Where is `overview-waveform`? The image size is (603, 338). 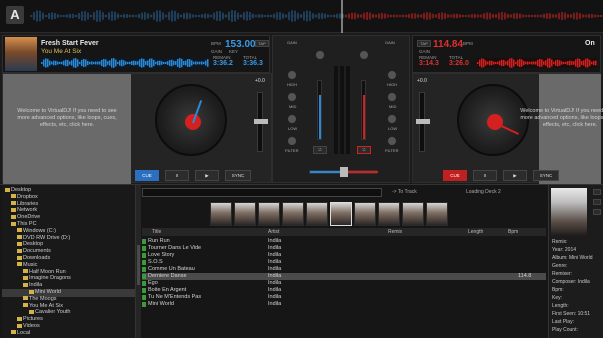 overview-waveform is located at coordinates (316, 16).